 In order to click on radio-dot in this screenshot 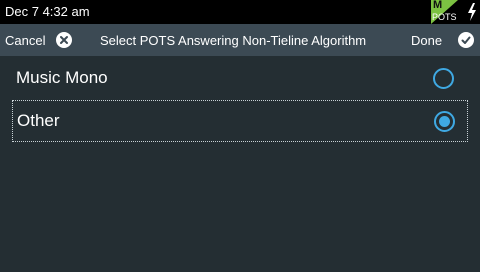, I will do `click(444, 121)`.